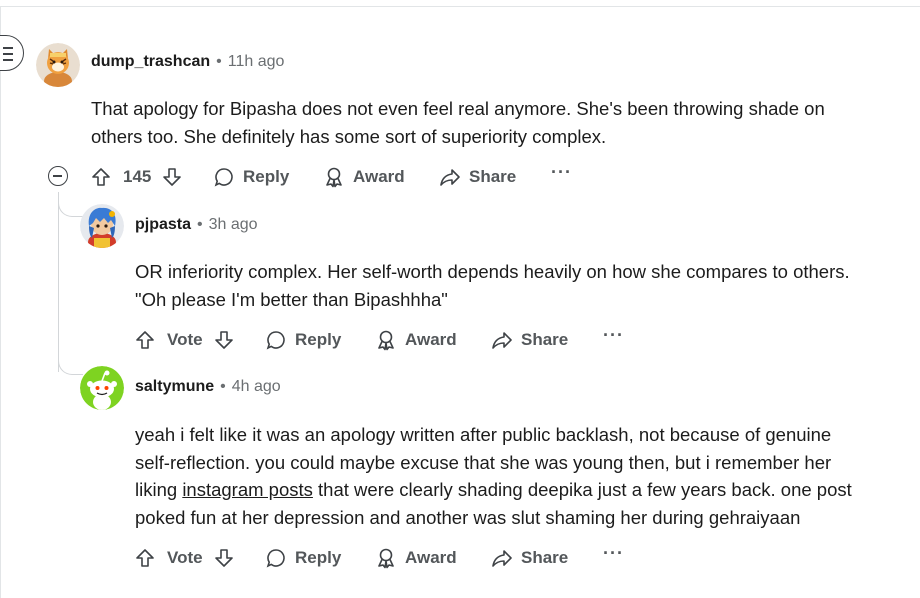 The height and width of the screenshot is (598, 920). What do you see at coordinates (196, 225) in the screenshot?
I see `comment-meta: pjpasta • 3h ago` at bounding box center [196, 225].